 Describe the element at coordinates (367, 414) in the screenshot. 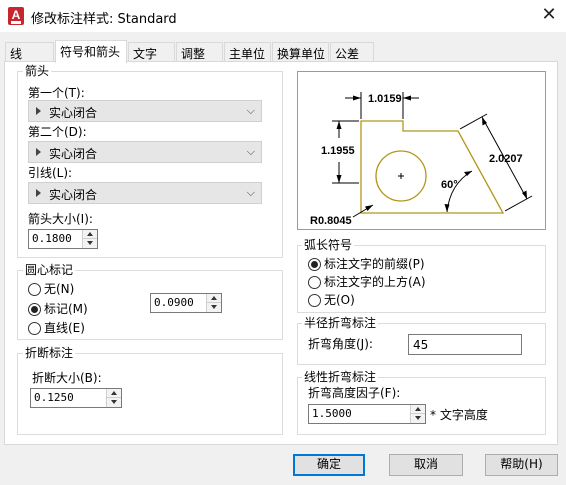

I see `jog-height-factor-spinner: 1.5000` at that location.